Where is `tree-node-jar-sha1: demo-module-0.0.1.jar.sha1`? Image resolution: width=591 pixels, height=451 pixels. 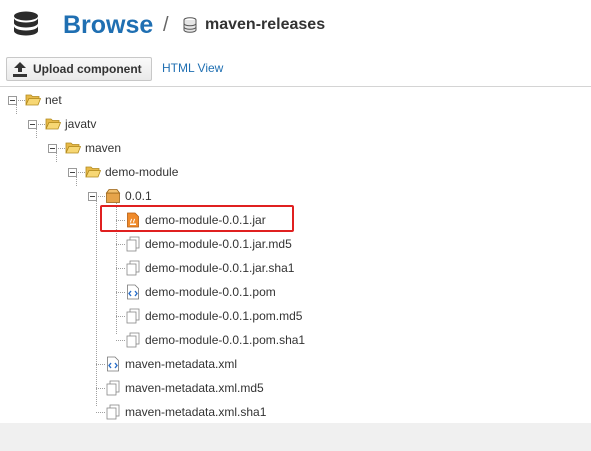 tree-node-jar-sha1: demo-module-0.0.1.jar.sha1 is located at coordinates (219, 268).